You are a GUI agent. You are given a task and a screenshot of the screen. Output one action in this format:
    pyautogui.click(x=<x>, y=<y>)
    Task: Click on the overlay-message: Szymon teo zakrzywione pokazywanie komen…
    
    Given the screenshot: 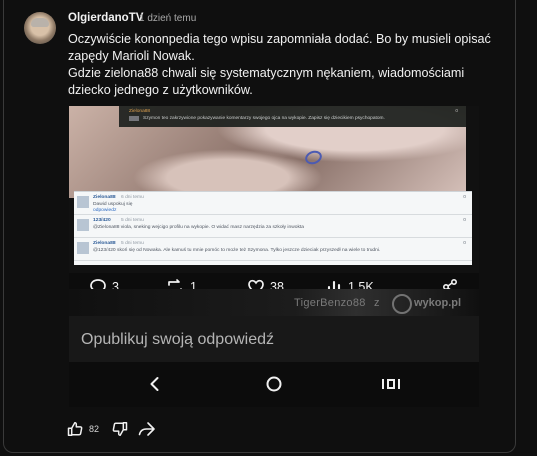 What is the action you would take?
    pyautogui.click(x=264, y=118)
    